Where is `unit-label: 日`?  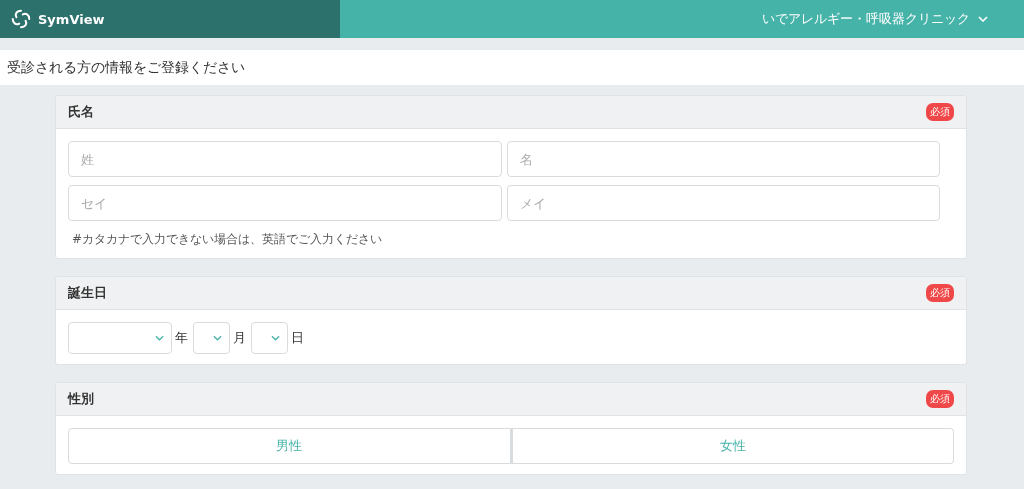
unit-label: 日 is located at coordinates (297, 338).